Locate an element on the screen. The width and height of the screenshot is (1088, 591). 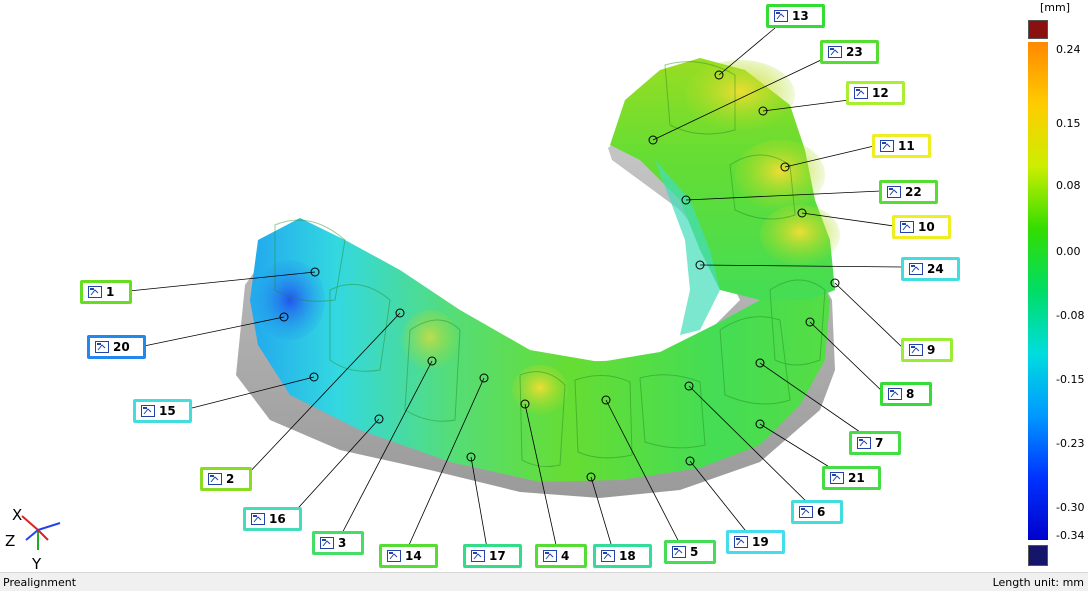
callout-label: 5 is located at coordinates (694, 552).